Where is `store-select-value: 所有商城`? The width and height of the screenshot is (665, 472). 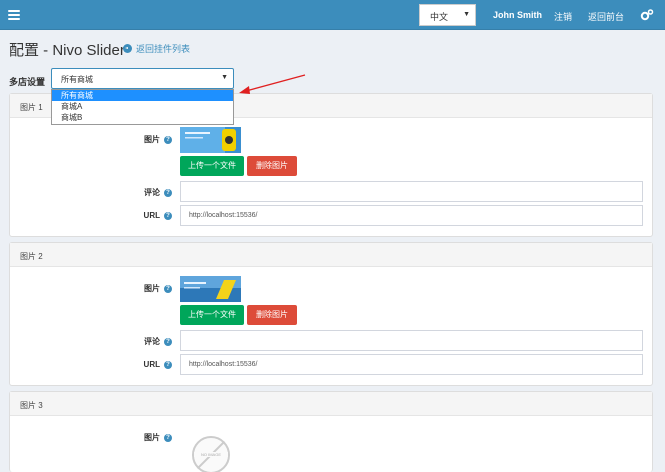
store-select-value: 所有商城 is located at coordinates (77, 79).